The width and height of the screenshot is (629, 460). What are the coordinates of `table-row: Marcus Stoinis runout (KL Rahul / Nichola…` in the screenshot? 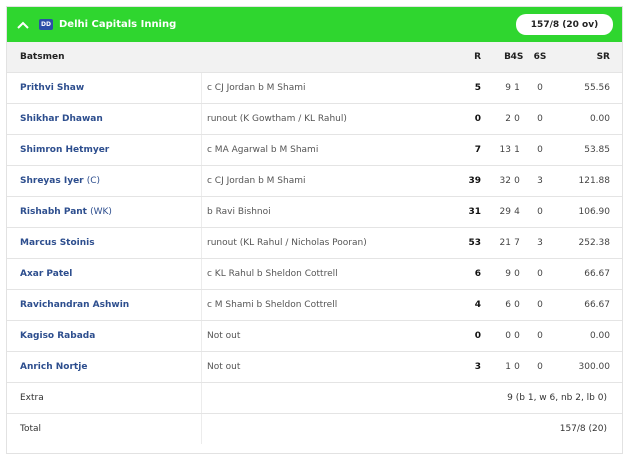 It's located at (314, 242).